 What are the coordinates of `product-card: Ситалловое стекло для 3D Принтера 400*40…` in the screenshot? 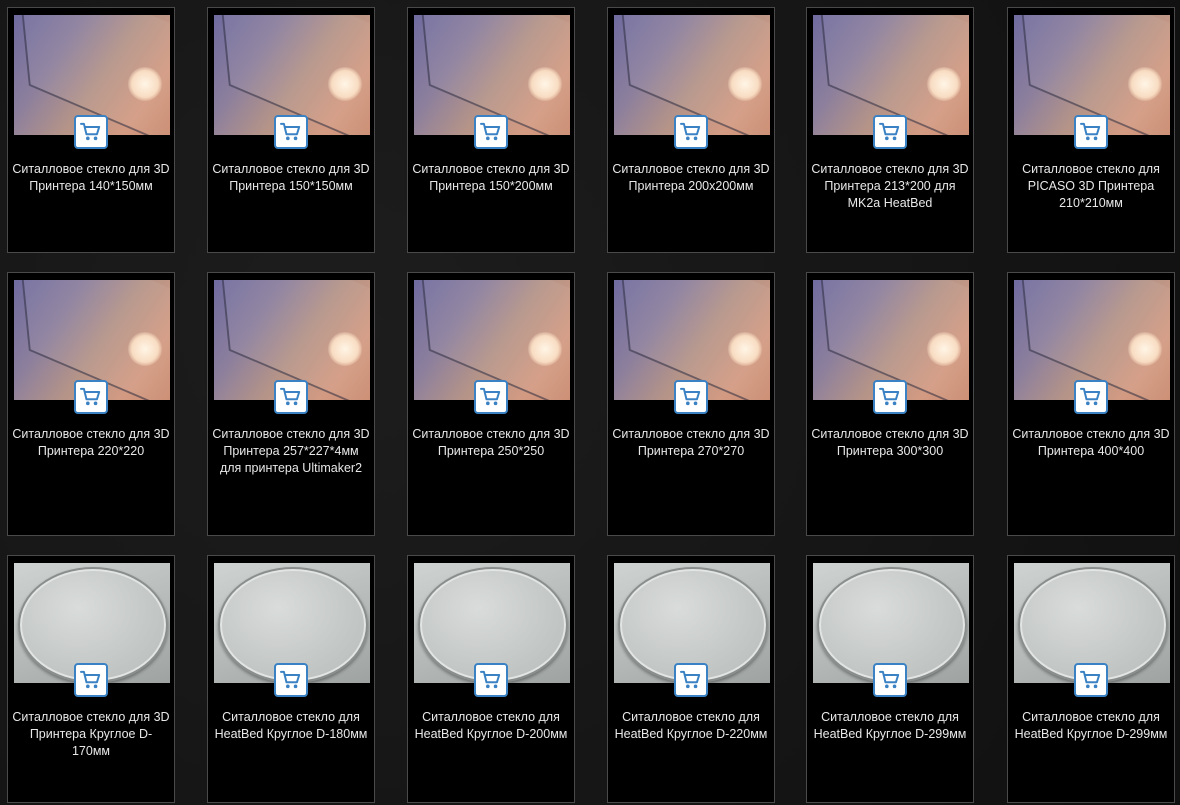 It's located at (1091, 404).